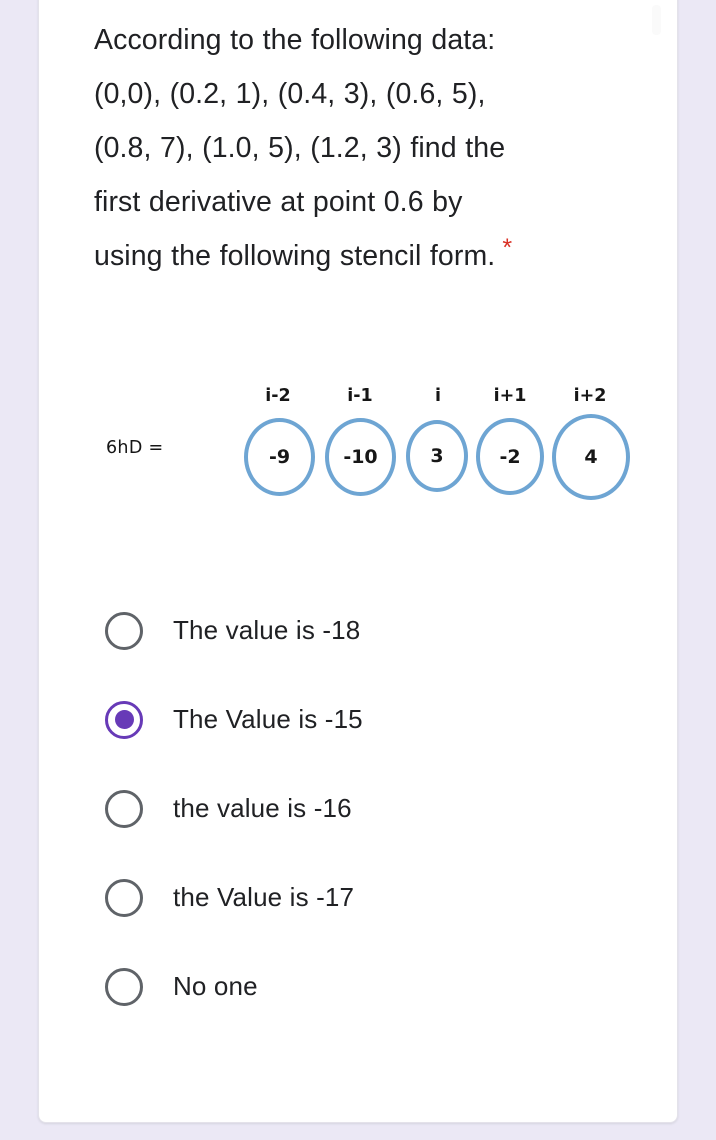  I want to click on required-asterisk: *, so click(507, 248).